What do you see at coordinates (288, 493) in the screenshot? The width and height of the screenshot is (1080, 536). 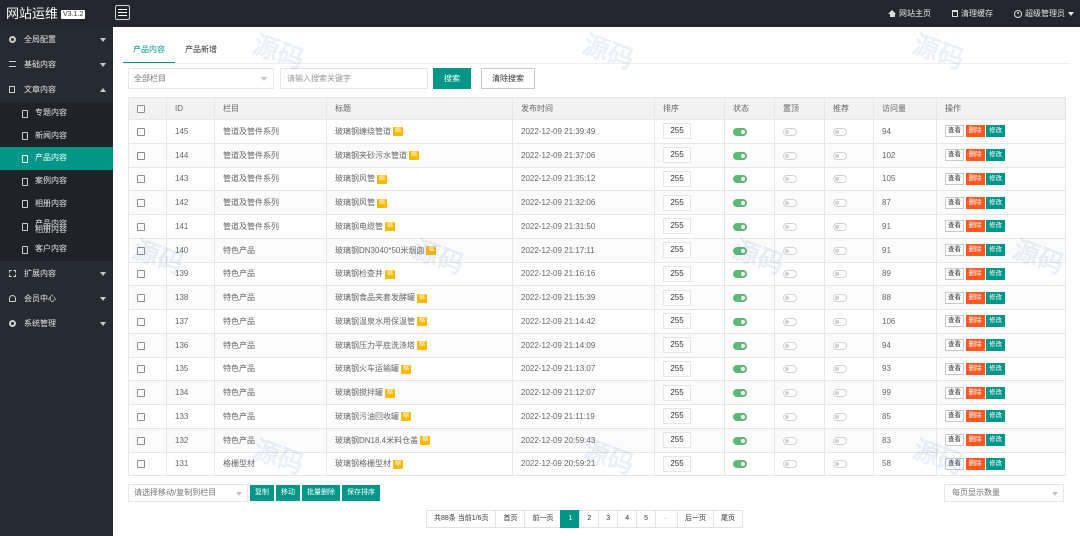 I see `move-button: 移动` at bounding box center [288, 493].